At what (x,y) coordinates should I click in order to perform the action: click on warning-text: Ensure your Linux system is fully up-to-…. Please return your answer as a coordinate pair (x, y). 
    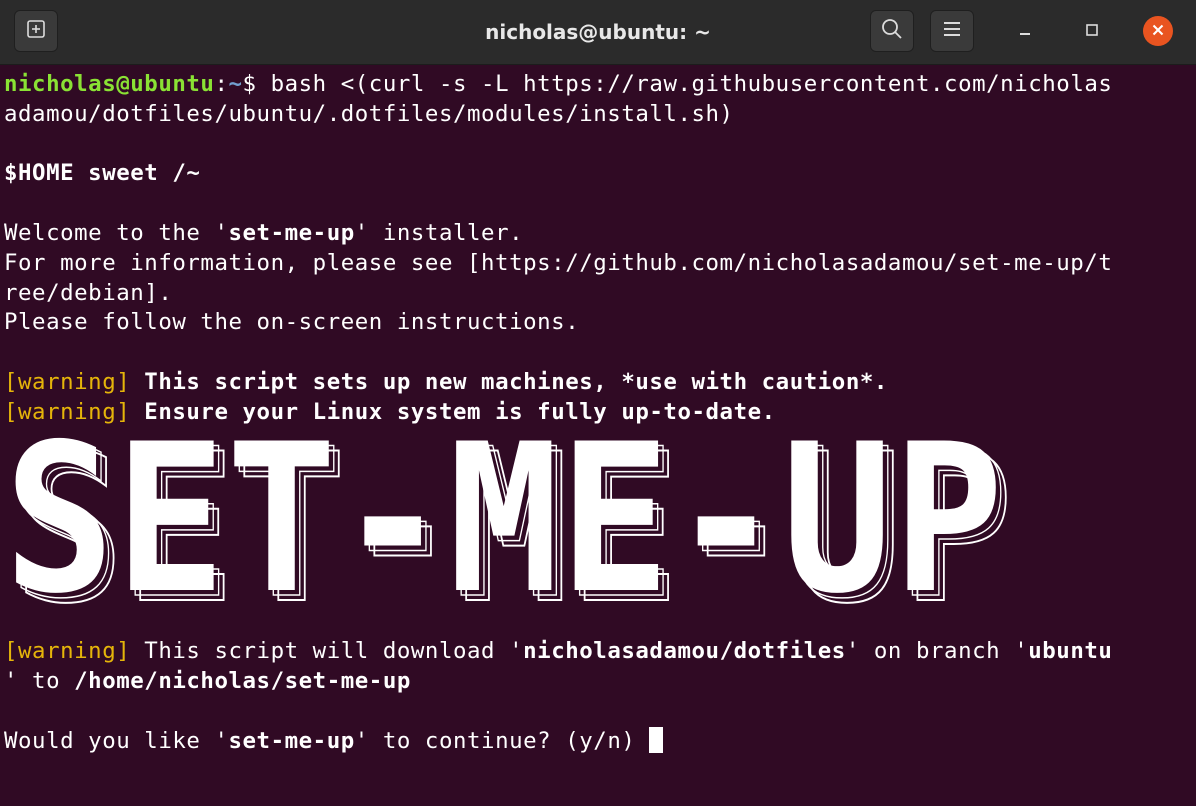
    Looking at the image, I should click on (453, 411).